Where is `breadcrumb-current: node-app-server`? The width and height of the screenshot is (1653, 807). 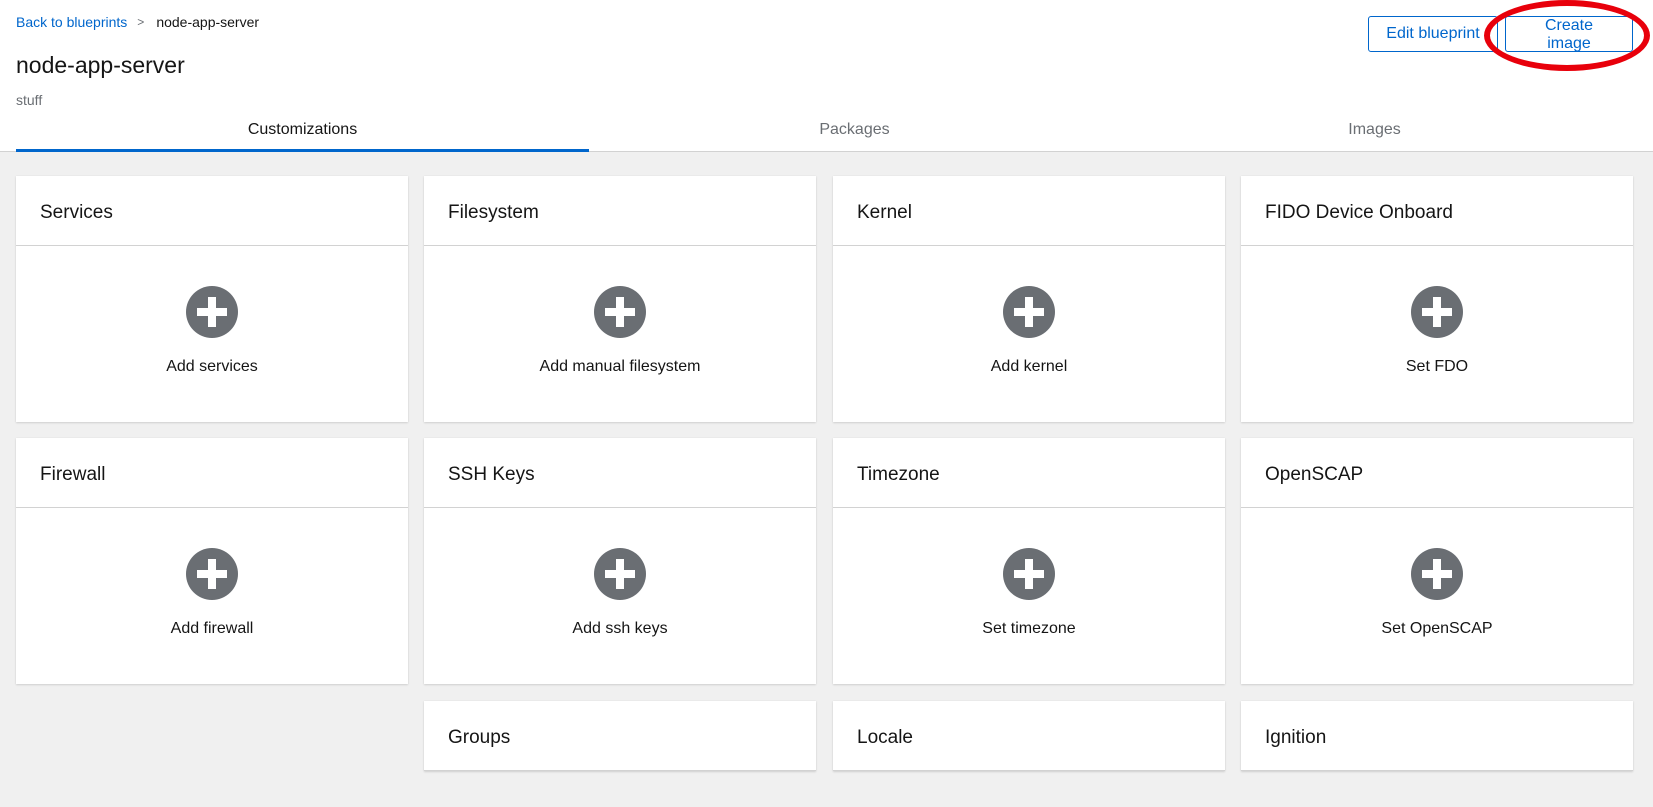 breadcrumb-current: node-app-server is located at coordinates (208, 22).